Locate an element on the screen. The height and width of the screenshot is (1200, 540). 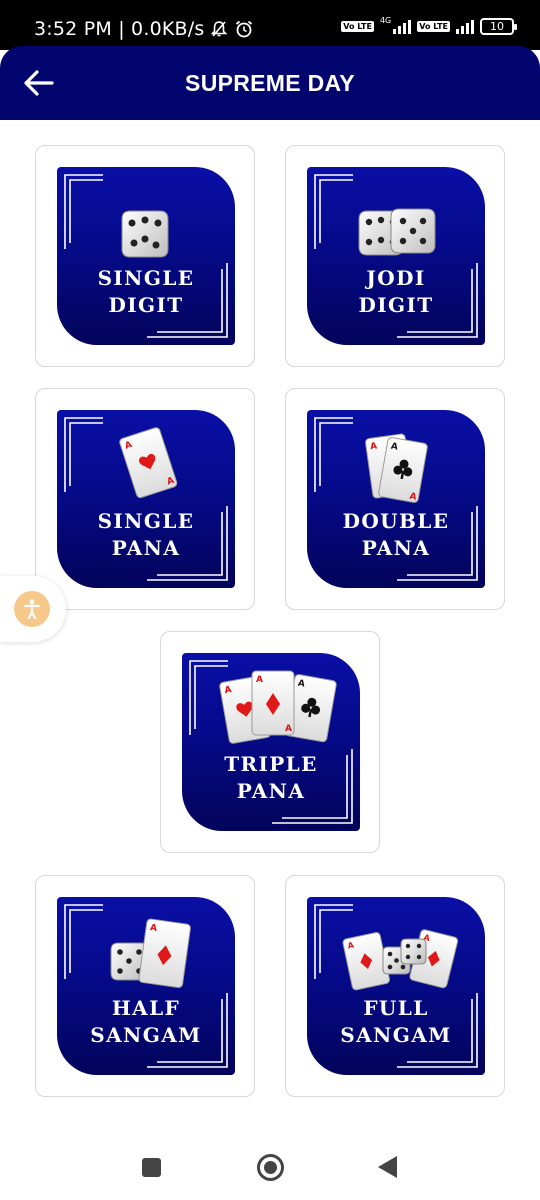
tile-art: A A FULL SANGAM is located at coordinates (396, 986).